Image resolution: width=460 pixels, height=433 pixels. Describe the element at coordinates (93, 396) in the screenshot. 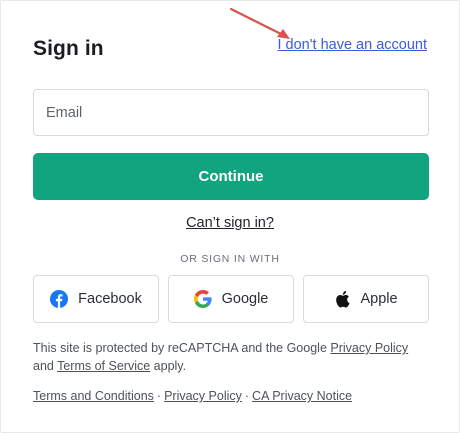

I see `footer-terms-link: Terms and Conditions` at that location.